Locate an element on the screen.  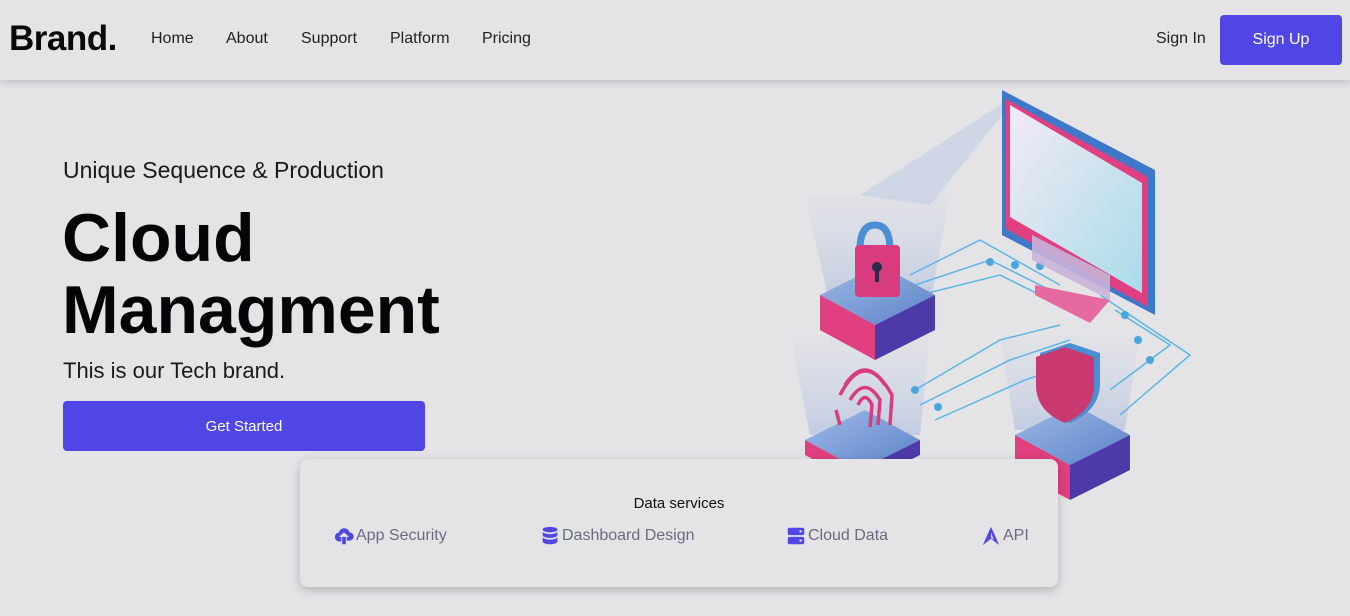
nav-about: About is located at coordinates (247, 39).